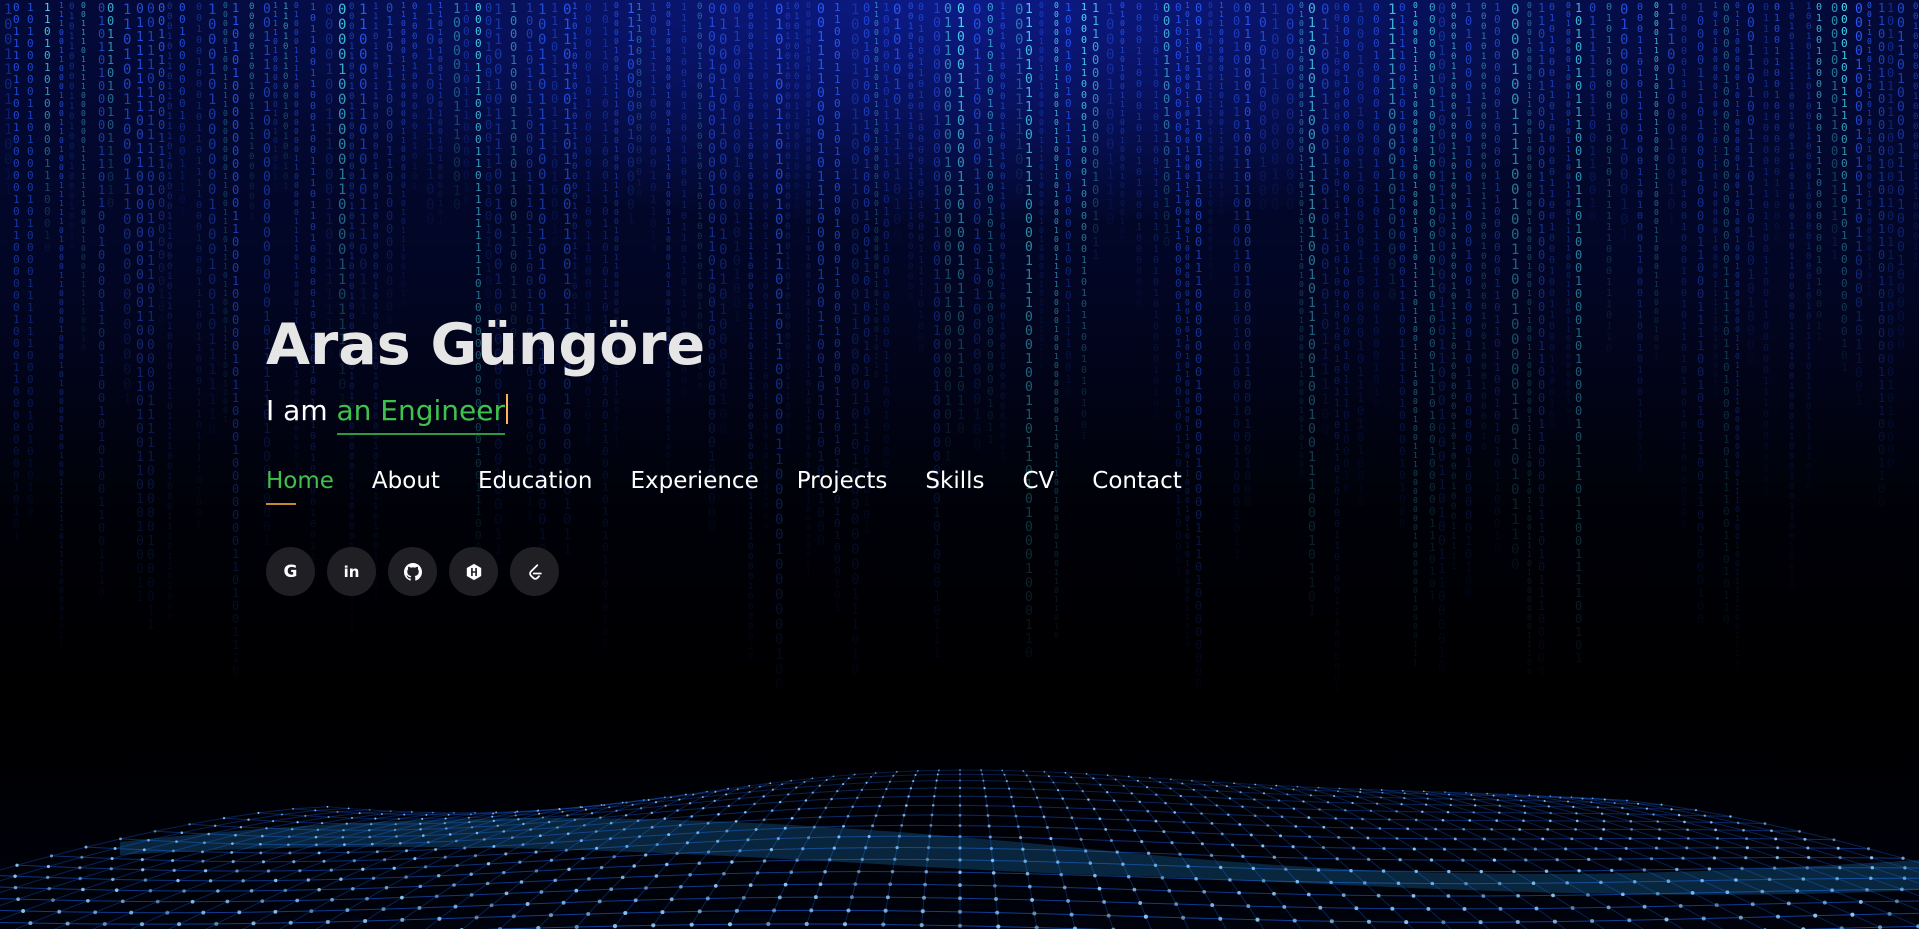 This screenshot has width=1919, height=929. Describe the element at coordinates (406, 481) in the screenshot. I see `nav-item-about: About` at that location.